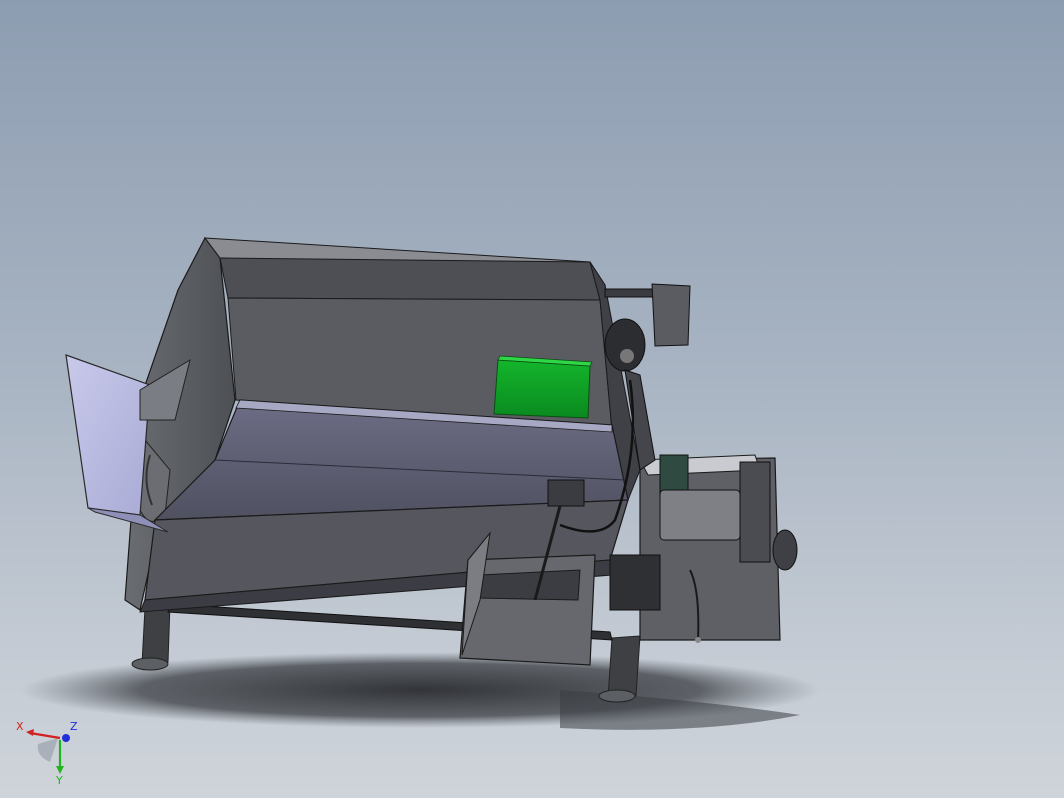 Image resolution: width=1064 pixels, height=798 pixels. I want to click on x-axis-arrow, so click(30, 732).